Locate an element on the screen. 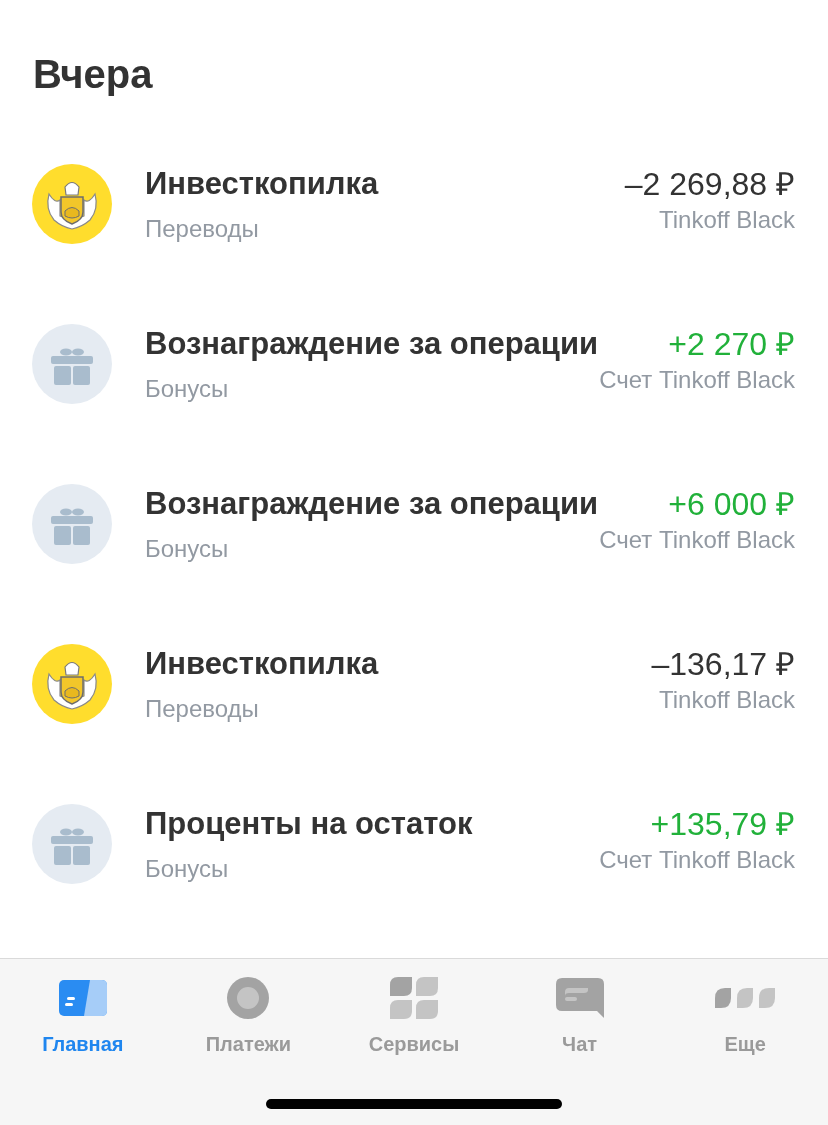  section-title: Вчера is located at coordinates (93, 74).